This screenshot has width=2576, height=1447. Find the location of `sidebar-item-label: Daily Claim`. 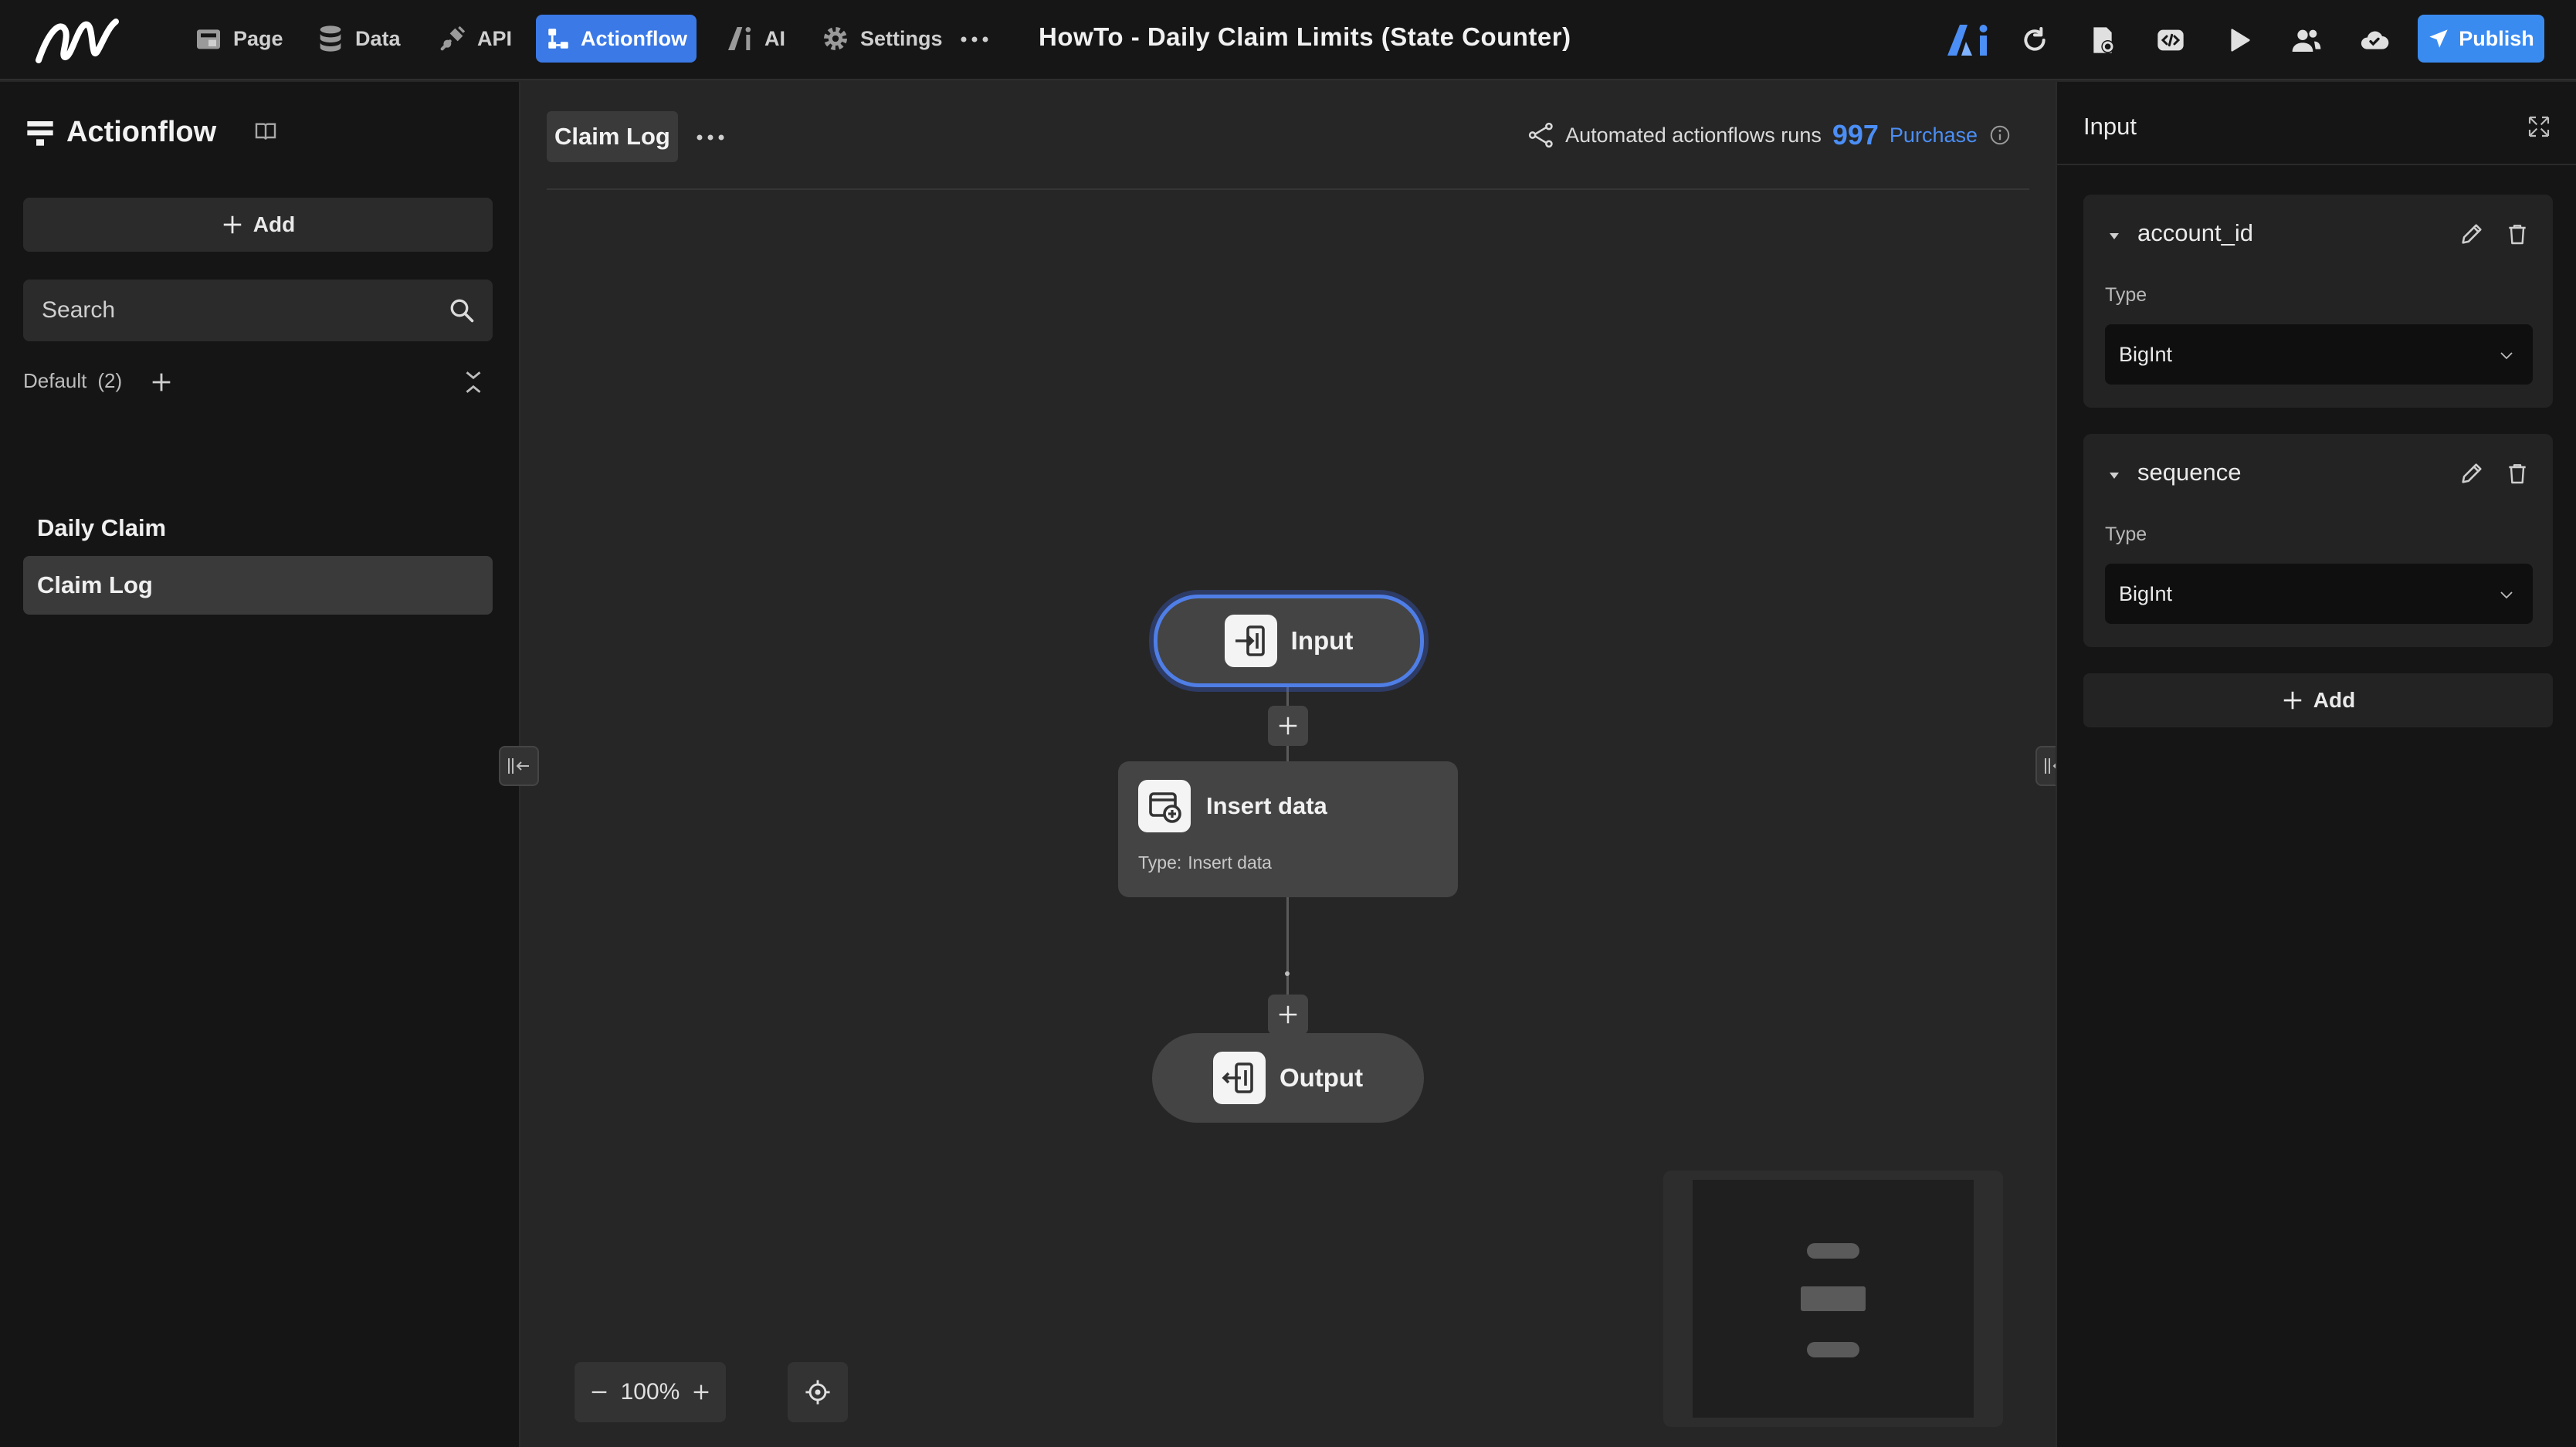

sidebar-item-label: Daily Claim is located at coordinates (102, 527).